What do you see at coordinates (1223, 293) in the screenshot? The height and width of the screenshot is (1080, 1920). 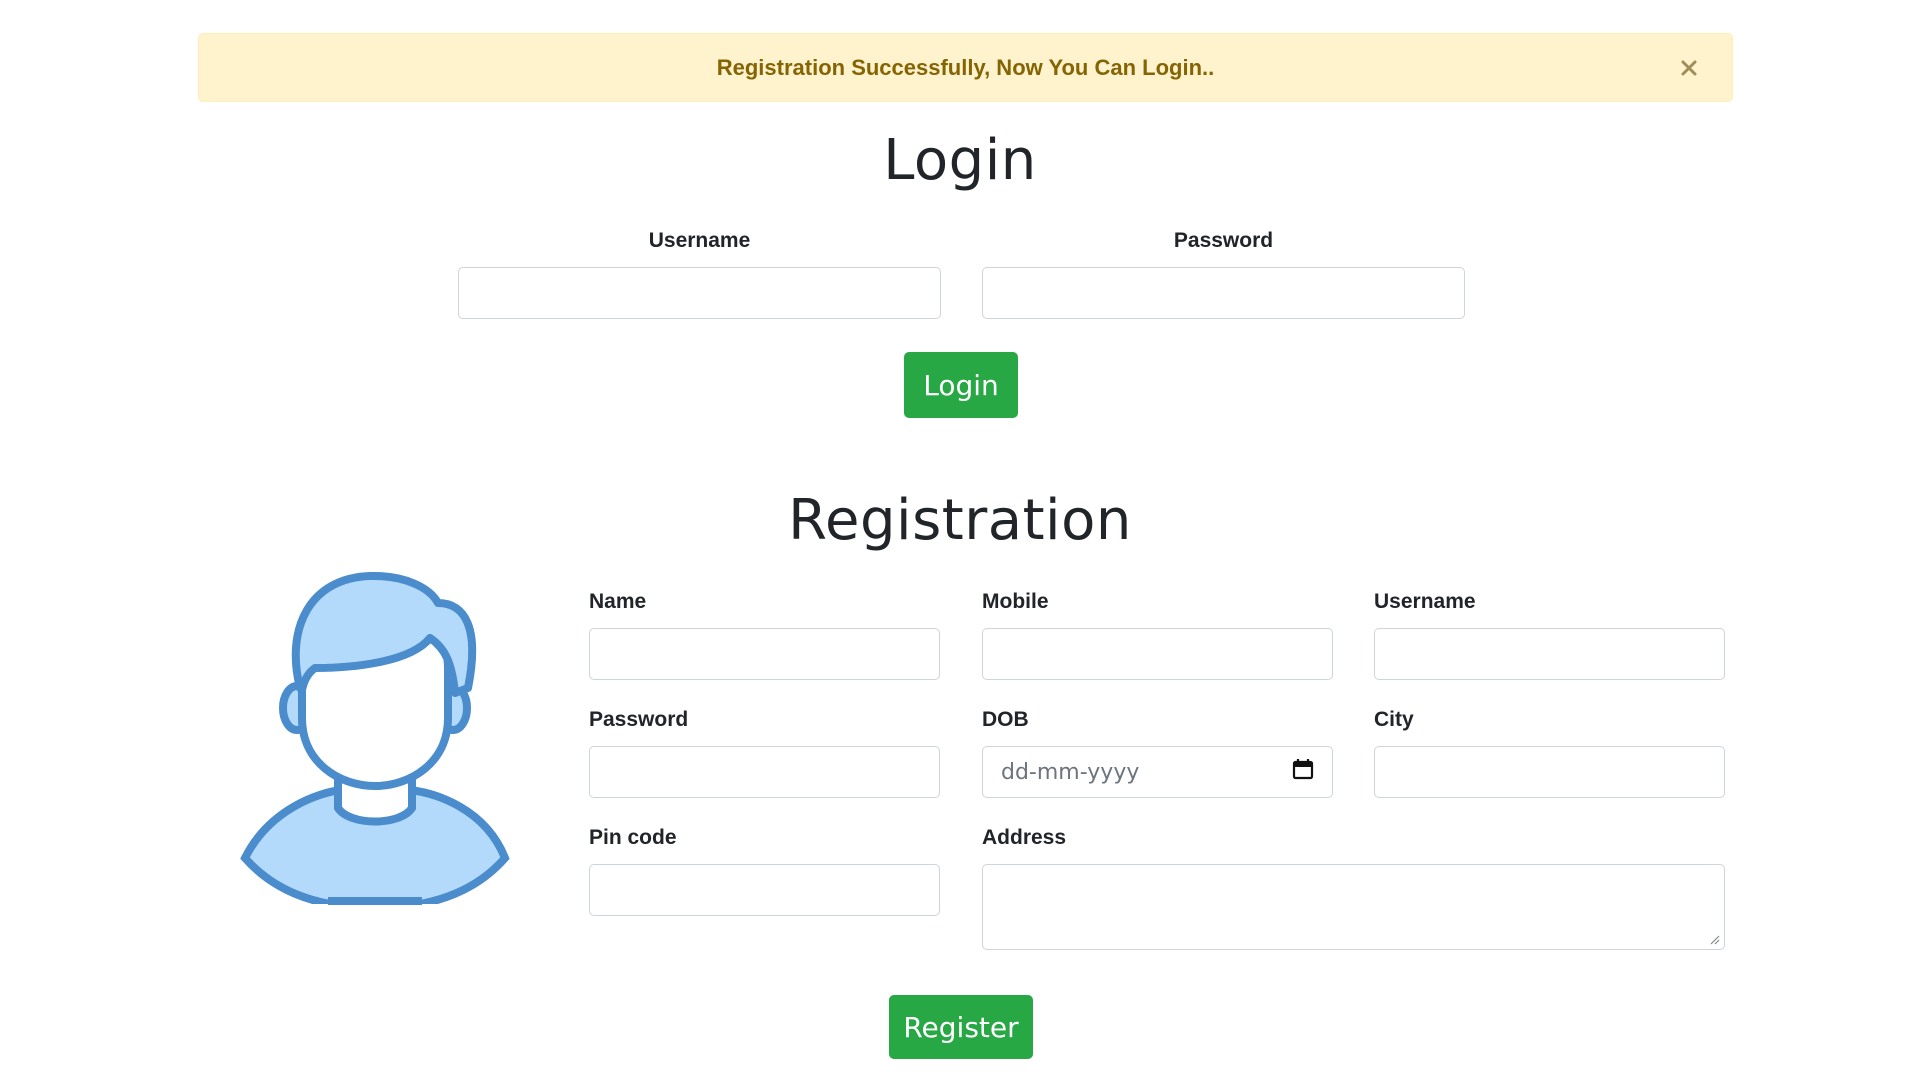 I see `login-password-input` at bounding box center [1223, 293].